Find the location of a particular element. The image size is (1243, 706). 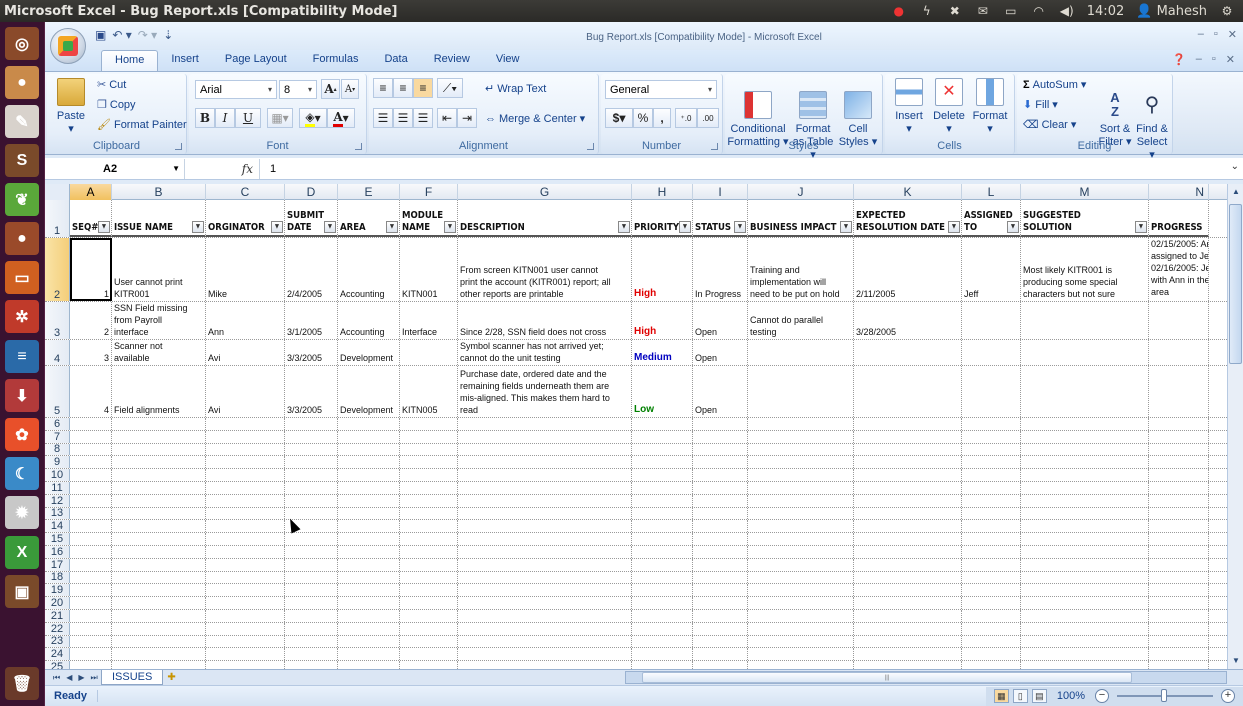

zoom-slider is located at coordinates (1165, 695).